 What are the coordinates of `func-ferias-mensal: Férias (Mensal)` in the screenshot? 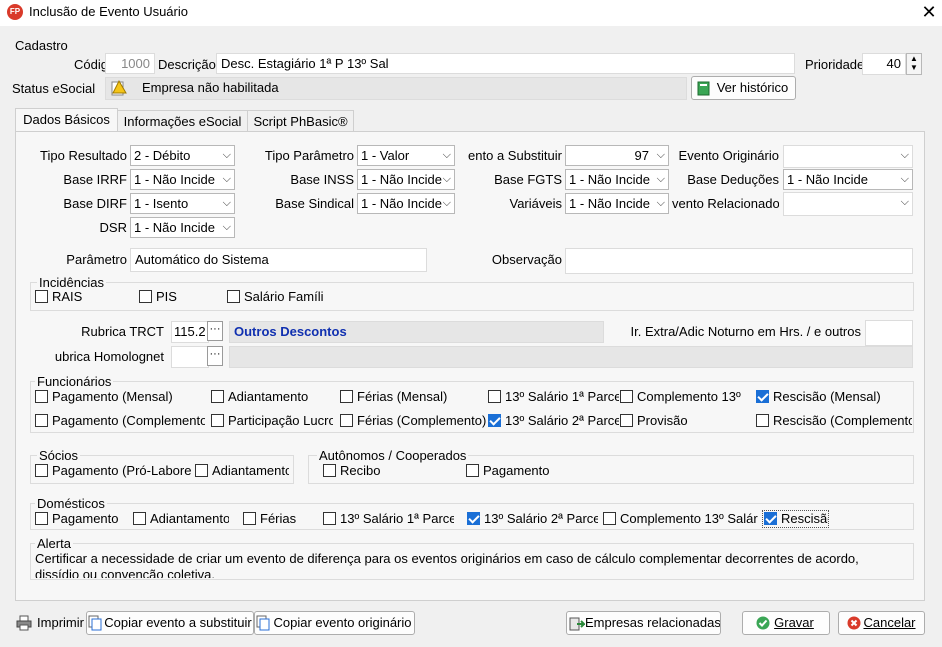 It's located at (410, 397).